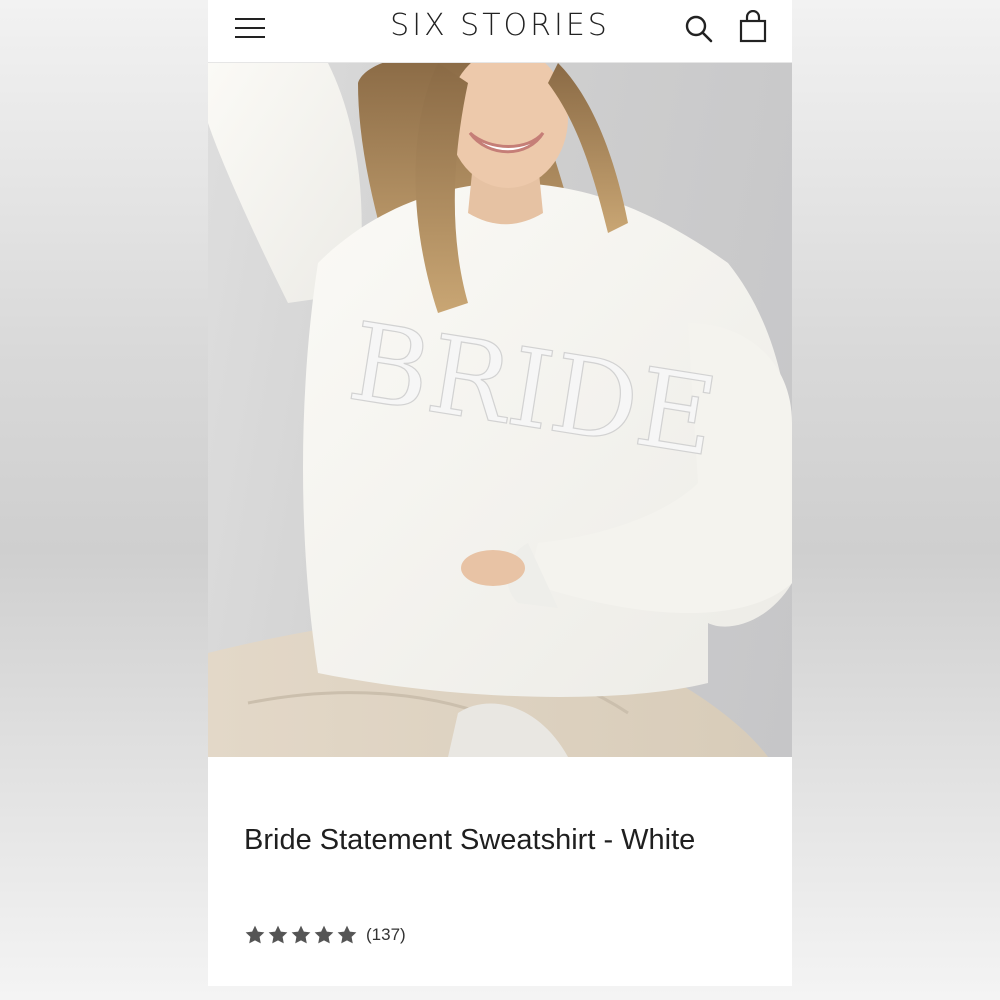  Describe the element at coordinates (479, 840) in the screenshot. I see `product-title: Bride Statement Sweatshirt - White` at that location.